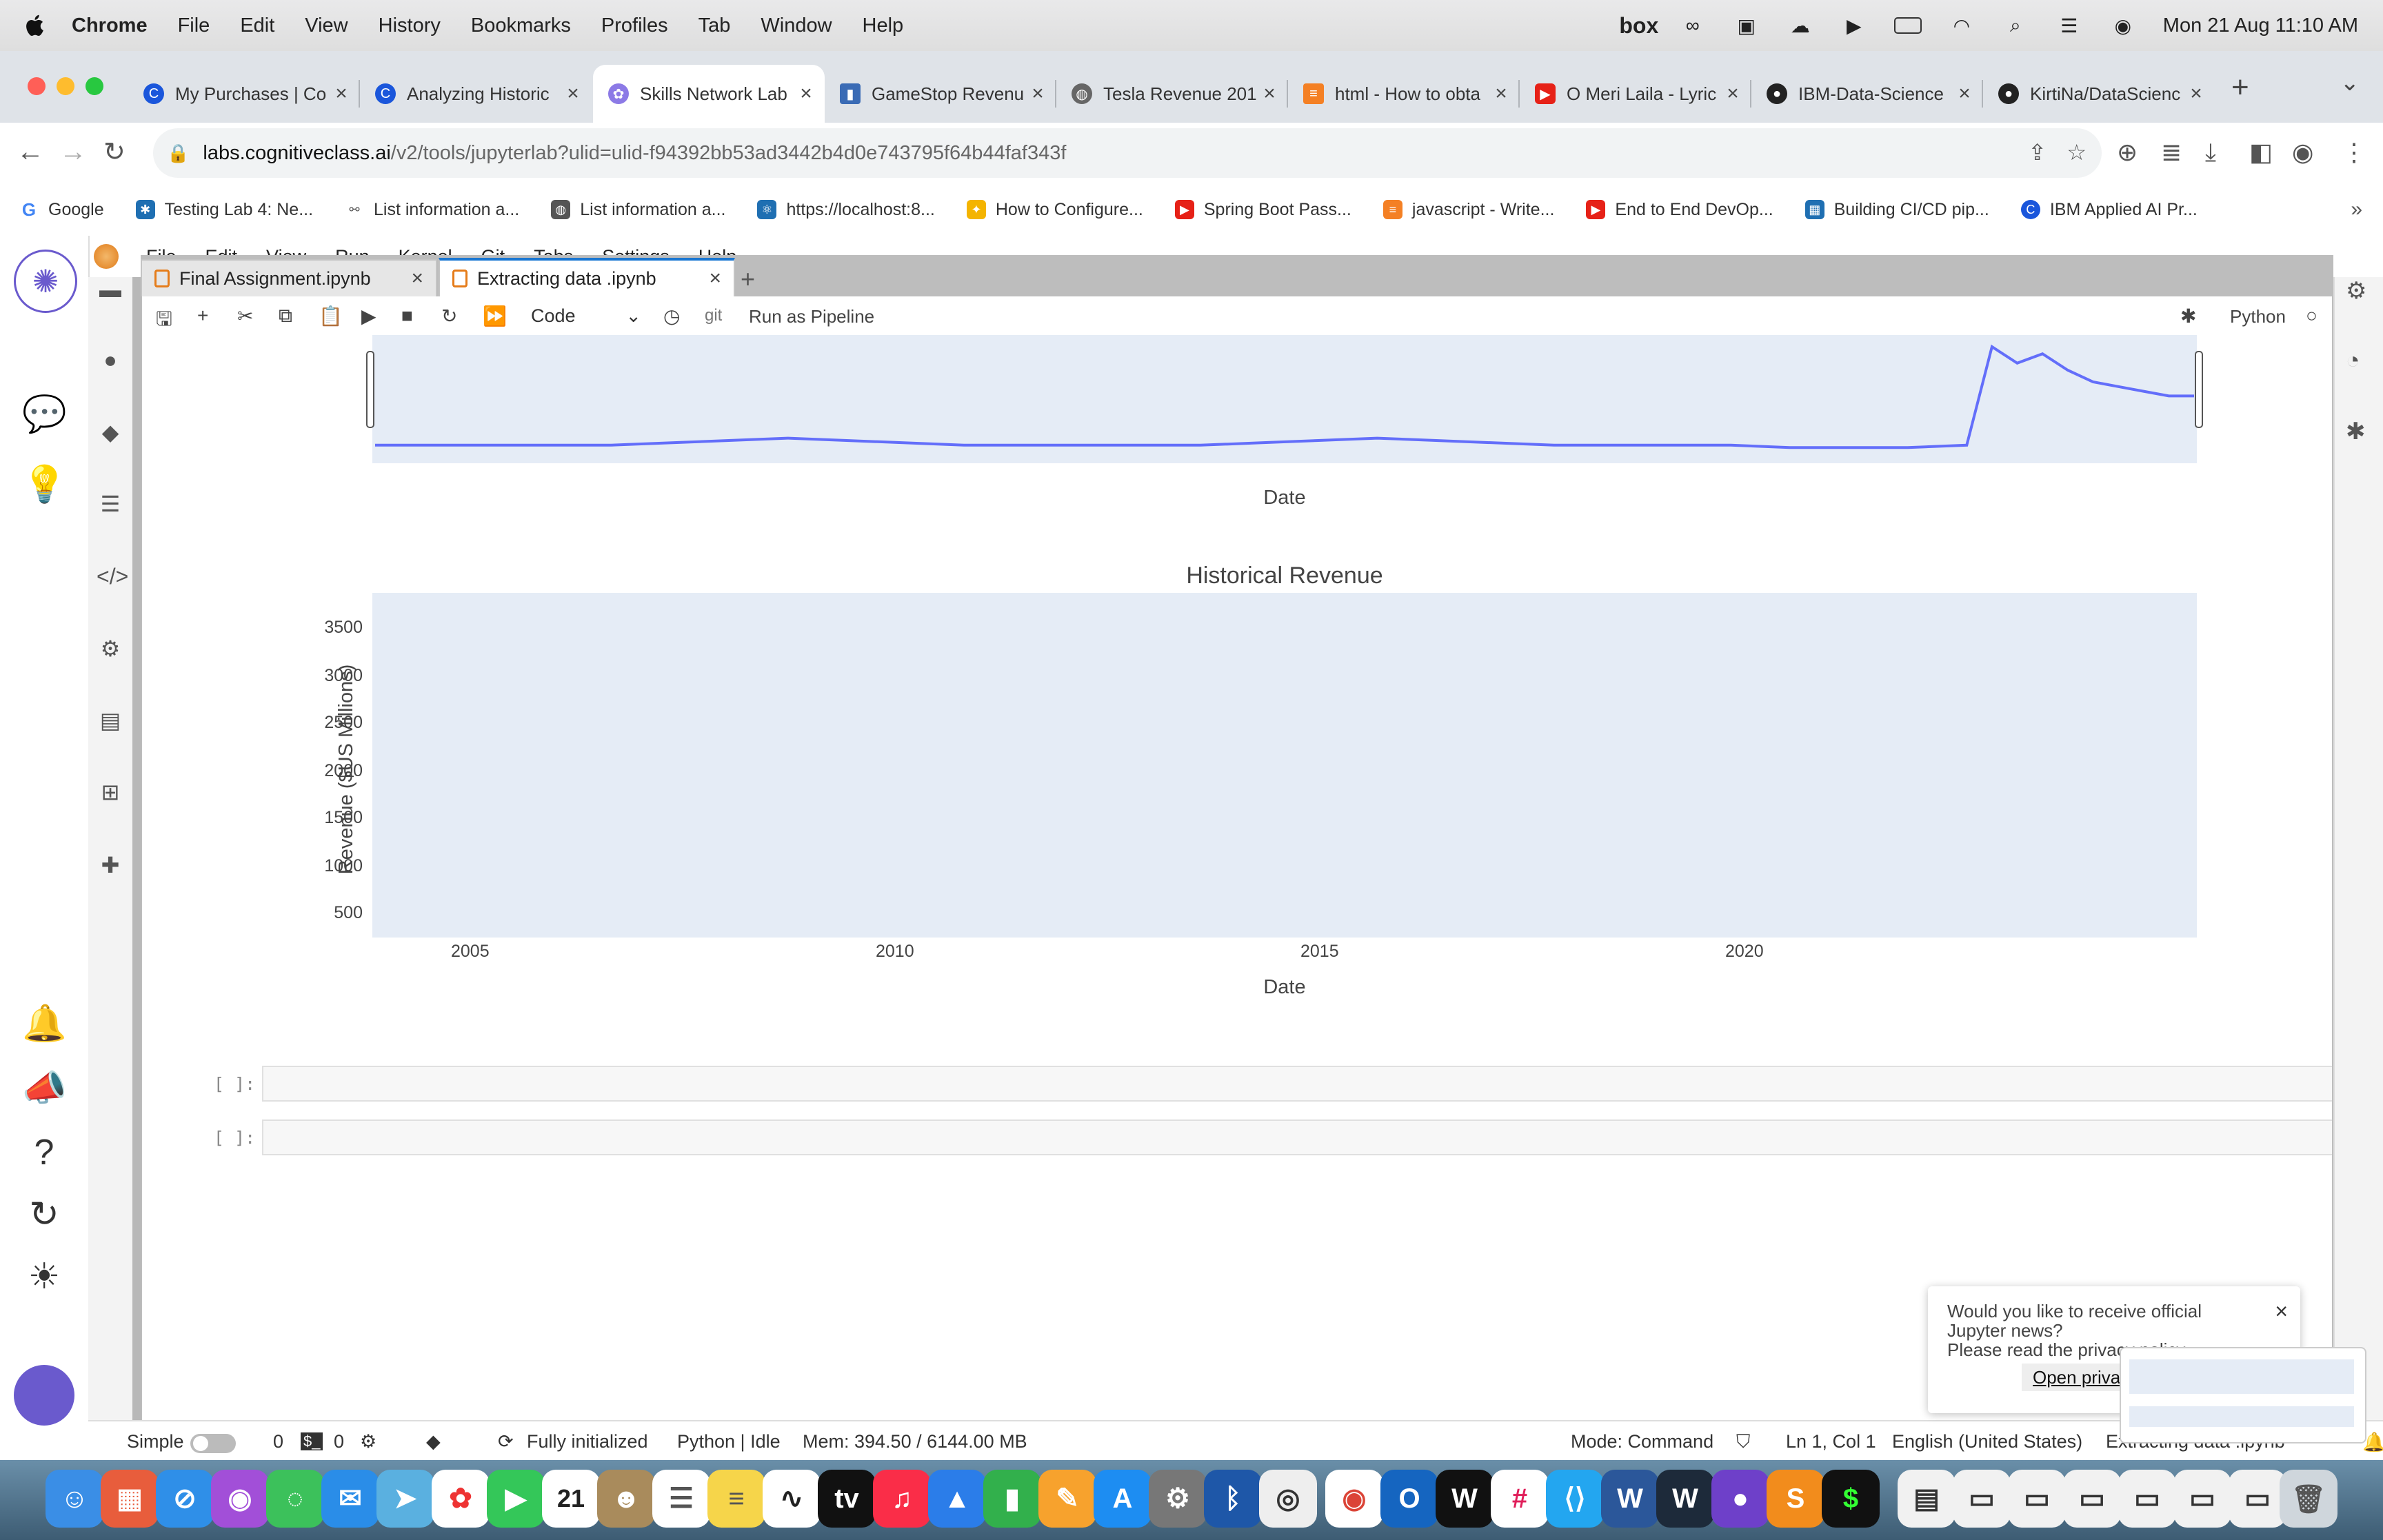 Image resolution: width=2383 pixels, height=1540 pixels. What do you see at coordinates (2354, 152) in the screenshot?
I see `chrome-menu-icon: ⋮` at bounding box center [2354, 152].